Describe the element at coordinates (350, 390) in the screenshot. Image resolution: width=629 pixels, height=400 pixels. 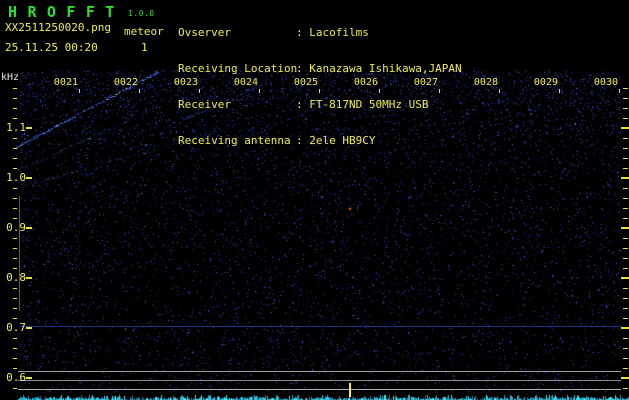
I see `meteor-detection-marker` at that location.